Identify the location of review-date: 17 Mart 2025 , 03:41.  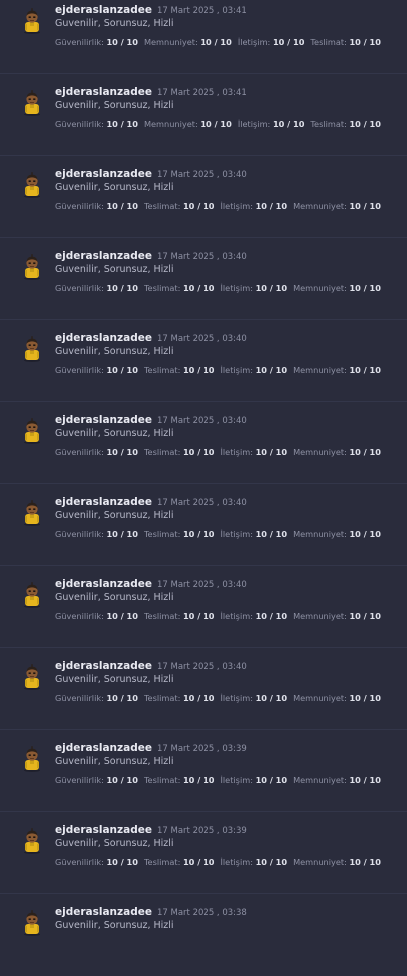
(202, 11).